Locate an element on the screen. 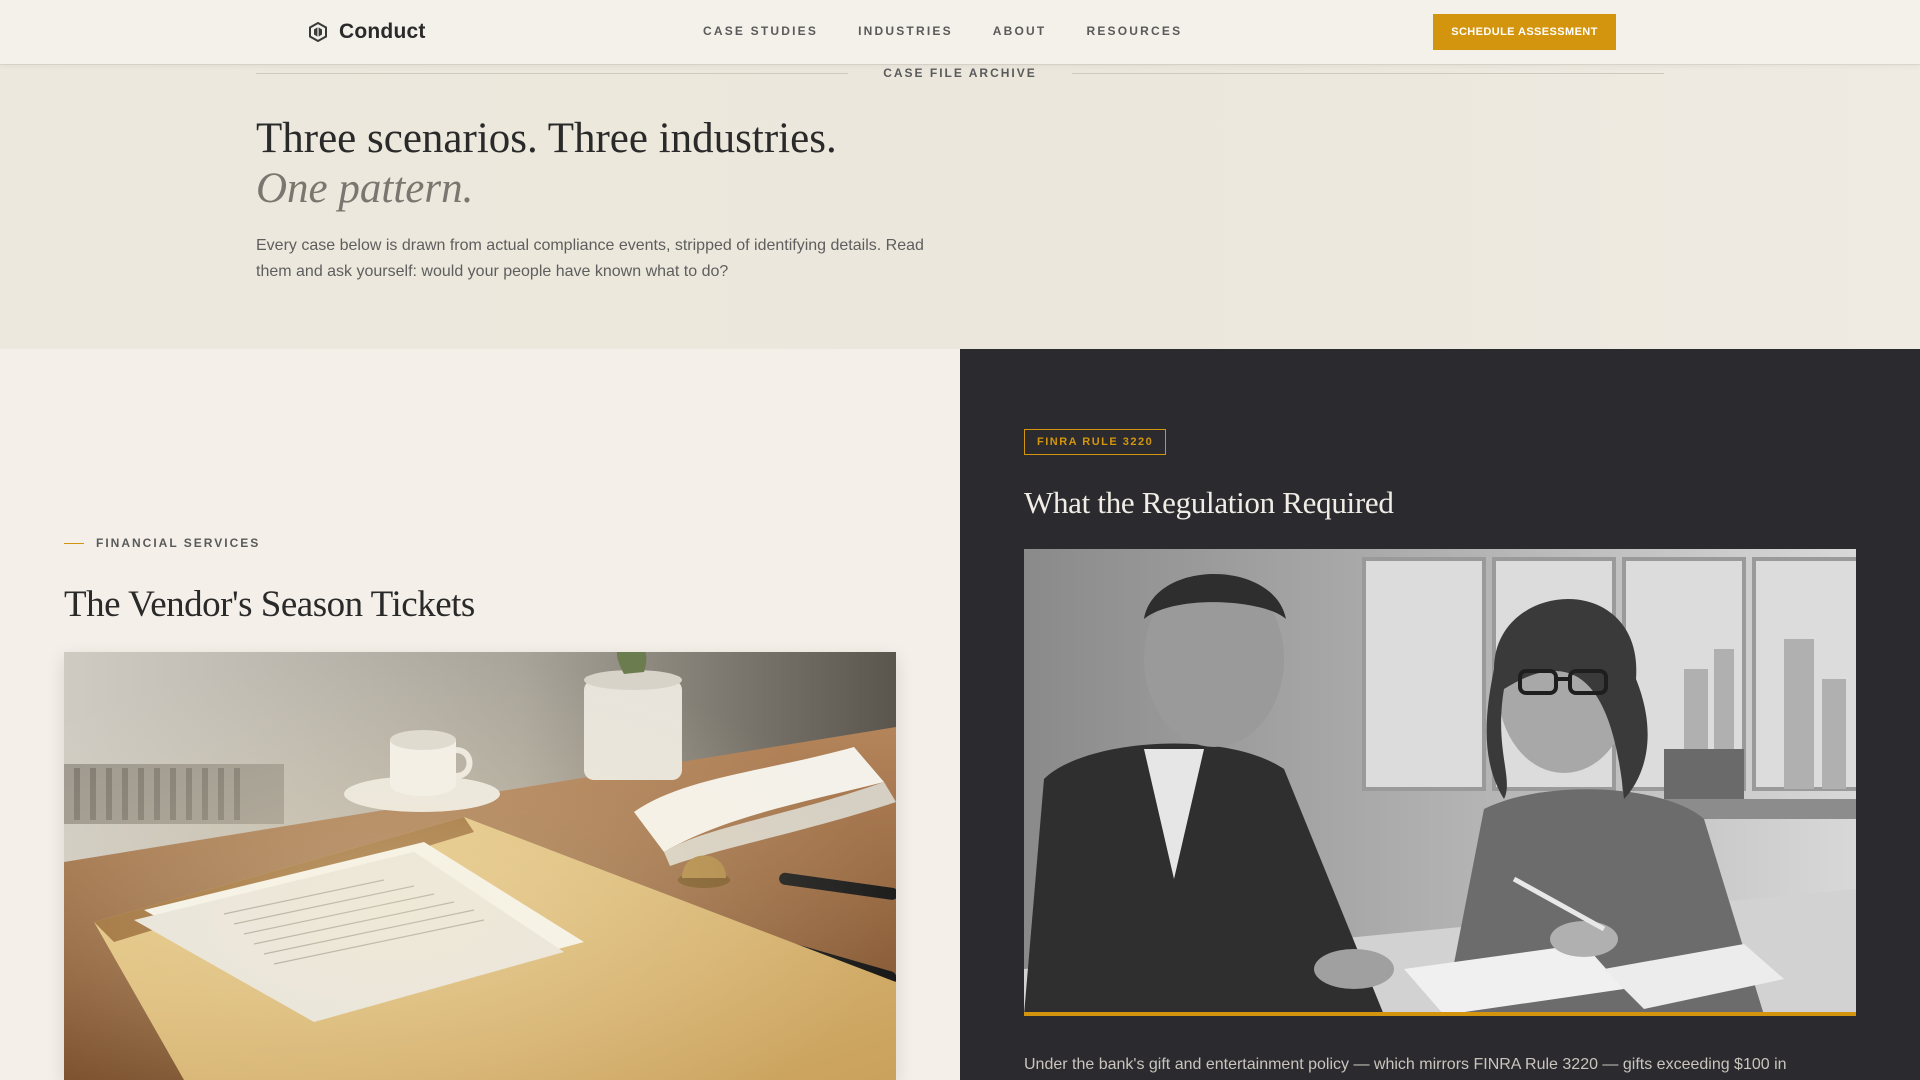 Image resolution: width=1920 pixels, height=1080 pixels. hero-title-italic: One pattern. is located at coordinates (365, 188).